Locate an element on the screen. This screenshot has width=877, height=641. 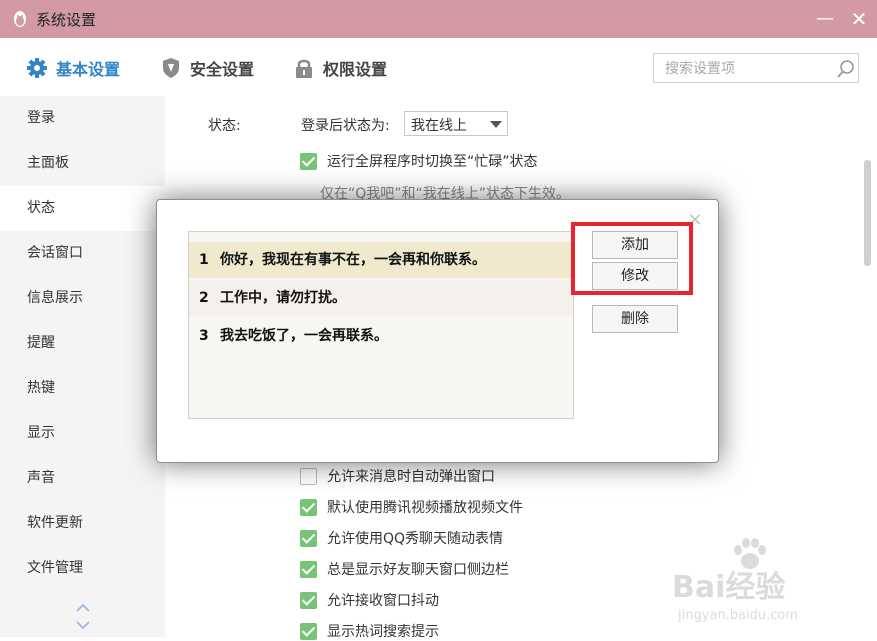
shield-icon is located at coordinates (171, 68).